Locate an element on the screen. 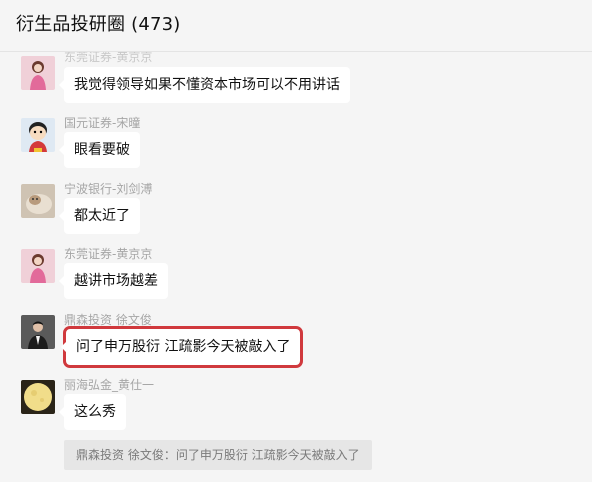 The image size is (592, 482). moon-avatar is located at coordinates (38, 397).